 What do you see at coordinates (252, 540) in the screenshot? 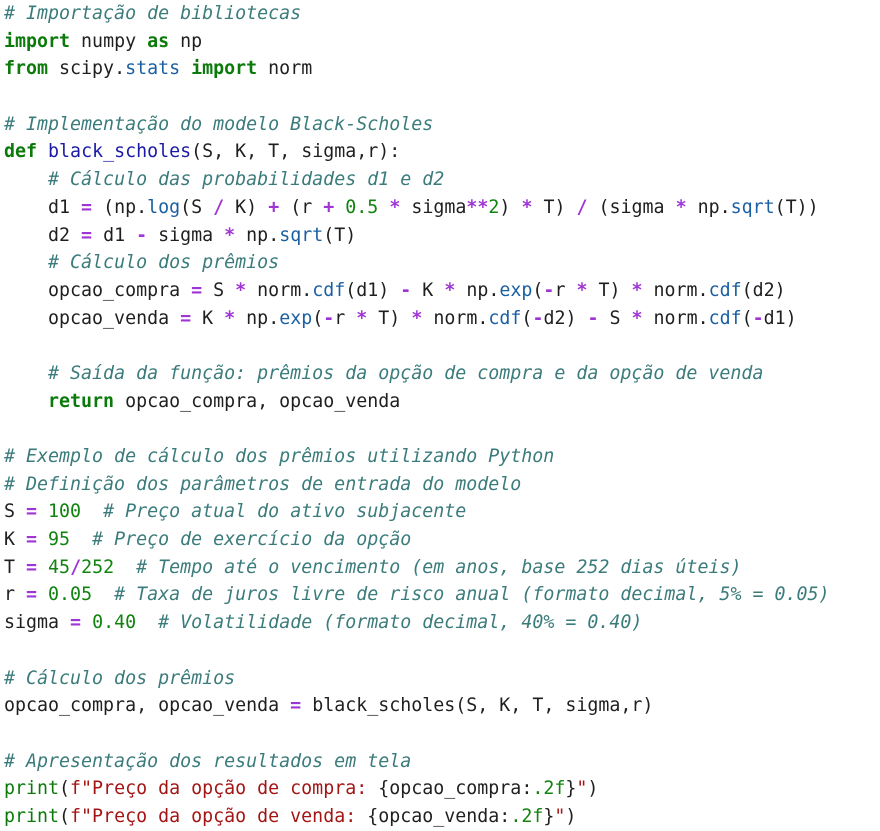
I see `comment-token: # Preço de exercício da opção` at bounding box center [252, 540].